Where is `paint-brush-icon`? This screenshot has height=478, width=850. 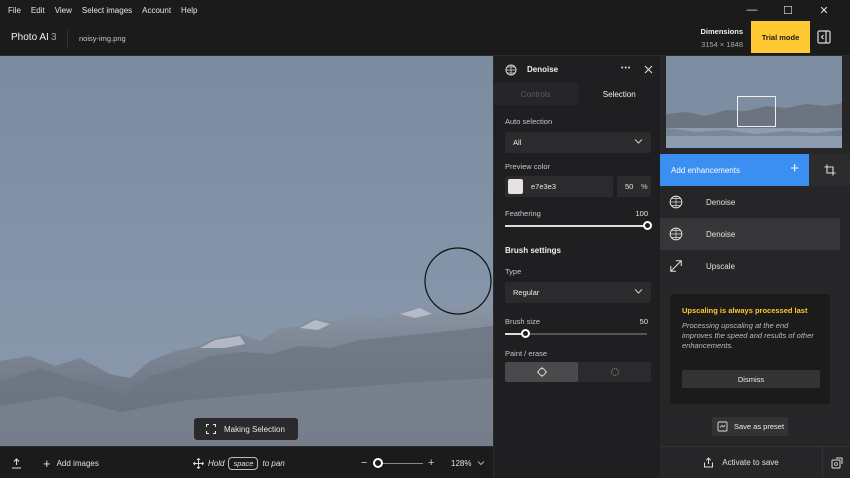
paint-brush-icon is located at coordinates (541, 372).